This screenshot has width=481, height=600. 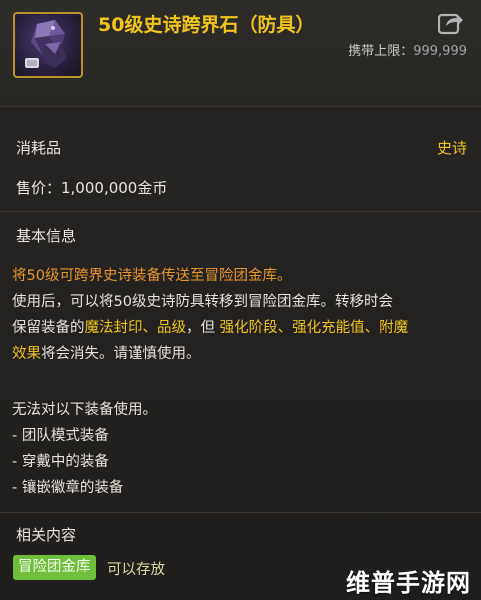 What do you see at coordinates (202, 302) in the screenshot?
I see `description-line: 使用后，可以将50级史诗防具转移到冒险团金库。转移时会` at bounding box center [202, 302].